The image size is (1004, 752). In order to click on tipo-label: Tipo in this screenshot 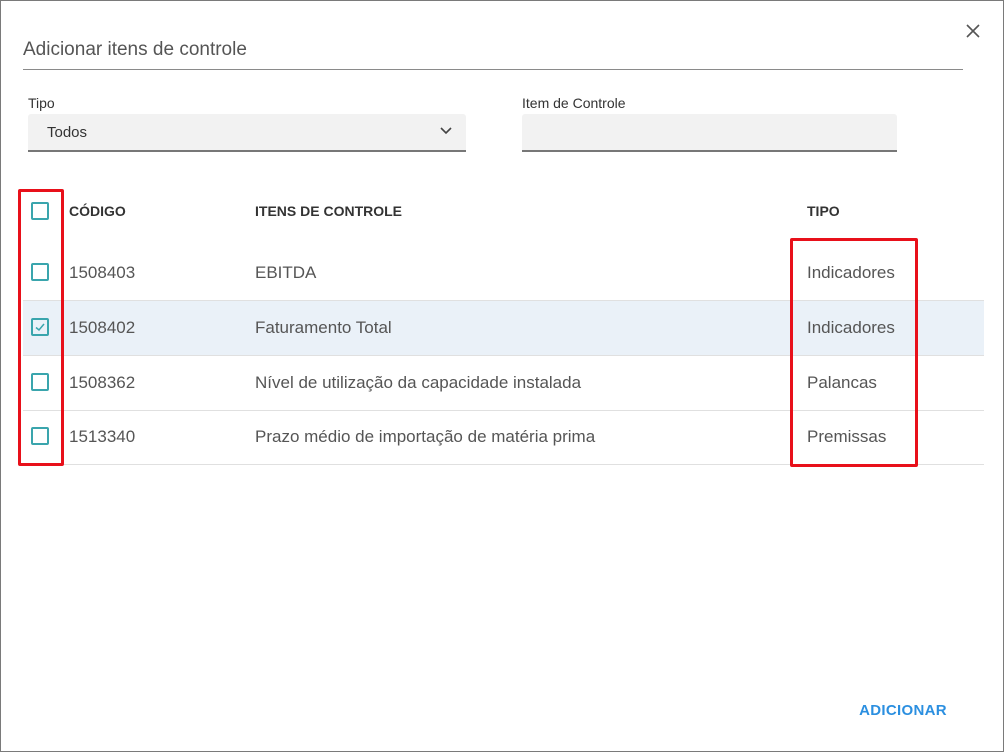, I will do `click(41, 103)`.